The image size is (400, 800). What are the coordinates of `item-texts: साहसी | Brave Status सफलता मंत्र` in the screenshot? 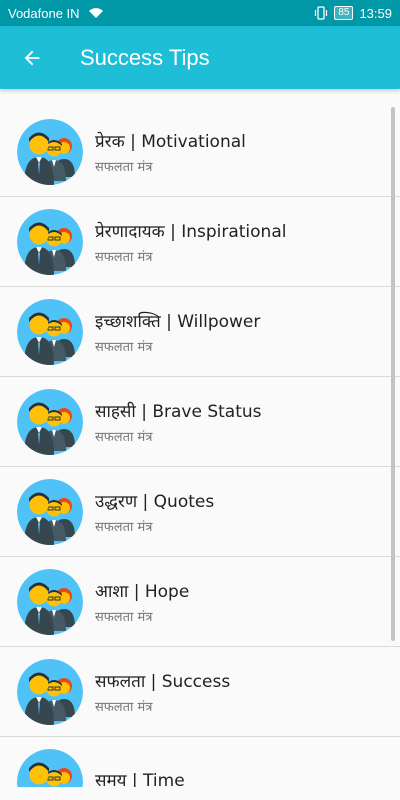 It's located at (178, 422).